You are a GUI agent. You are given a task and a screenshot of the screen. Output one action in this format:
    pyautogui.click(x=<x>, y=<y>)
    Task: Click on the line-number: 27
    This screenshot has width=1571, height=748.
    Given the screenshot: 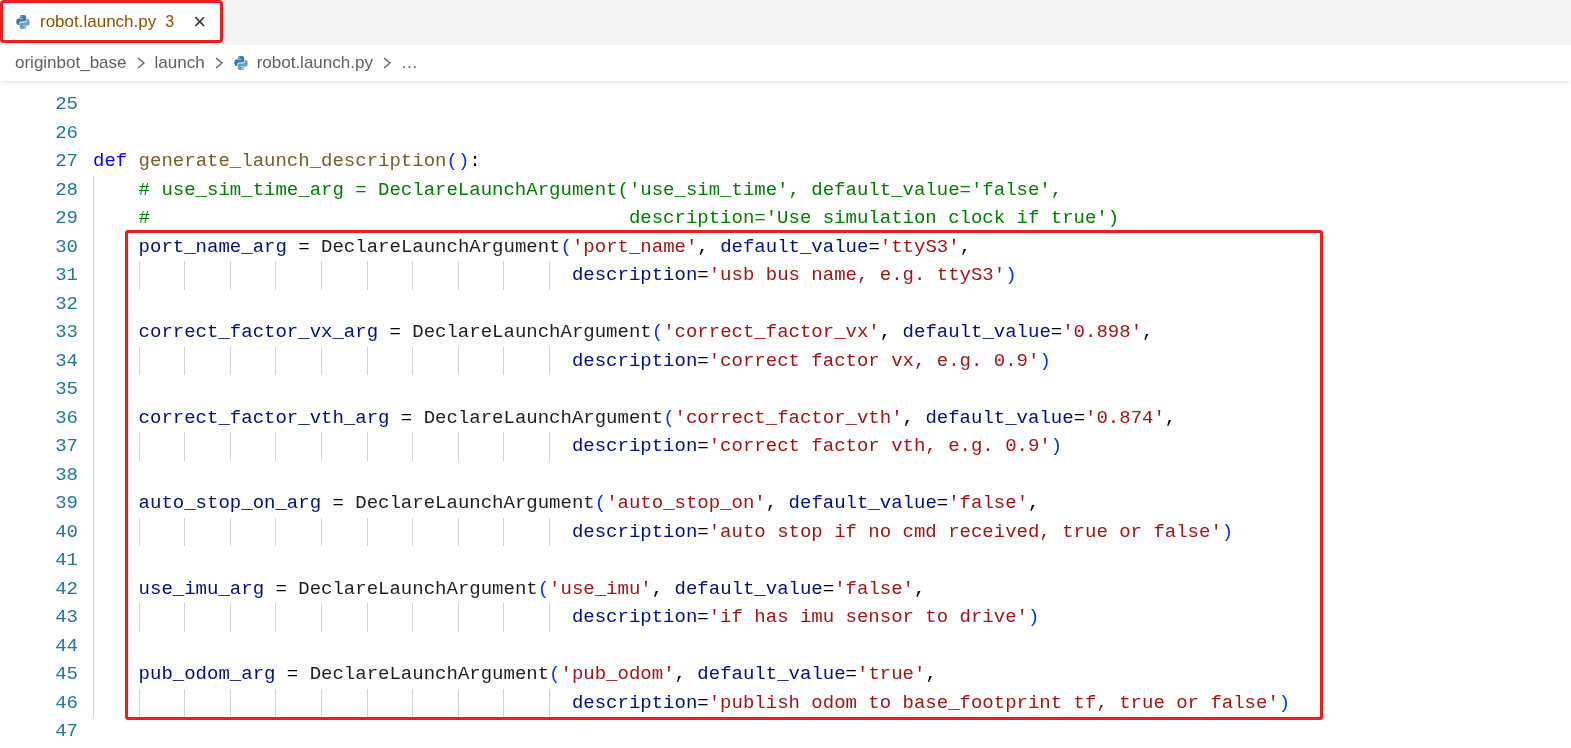 What is the action you would take?
    pyautogui.click(x=66, y=161)
    